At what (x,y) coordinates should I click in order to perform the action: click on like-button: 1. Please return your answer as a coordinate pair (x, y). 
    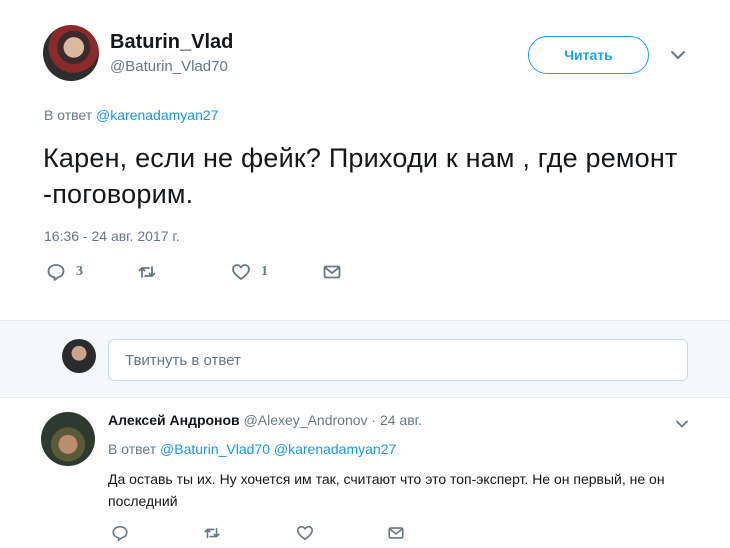
    Looking at the image, I should click on (249, 272).